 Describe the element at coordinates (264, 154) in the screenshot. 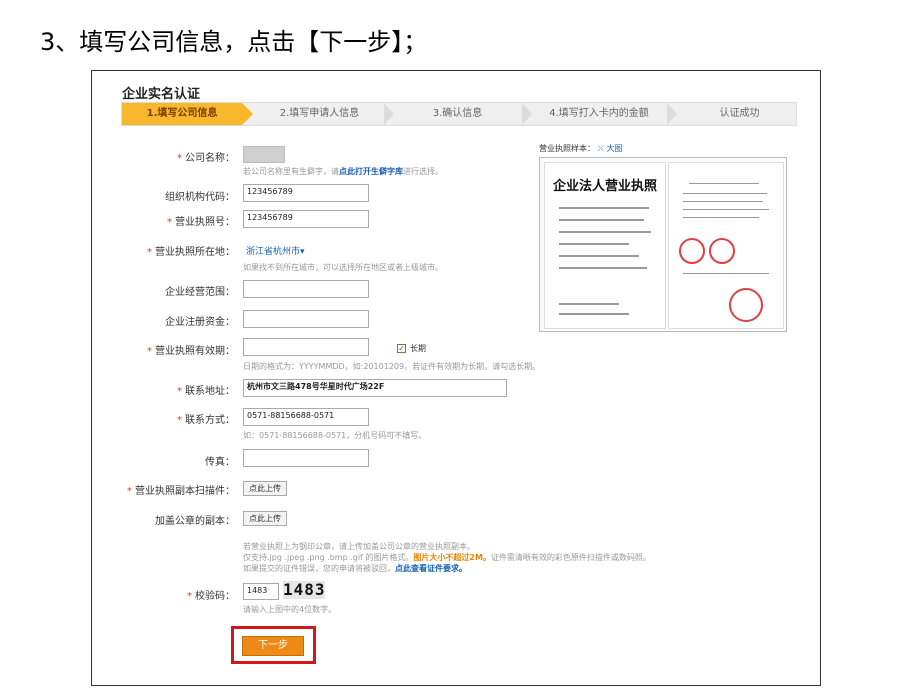

I see `company-name-input` at that location.